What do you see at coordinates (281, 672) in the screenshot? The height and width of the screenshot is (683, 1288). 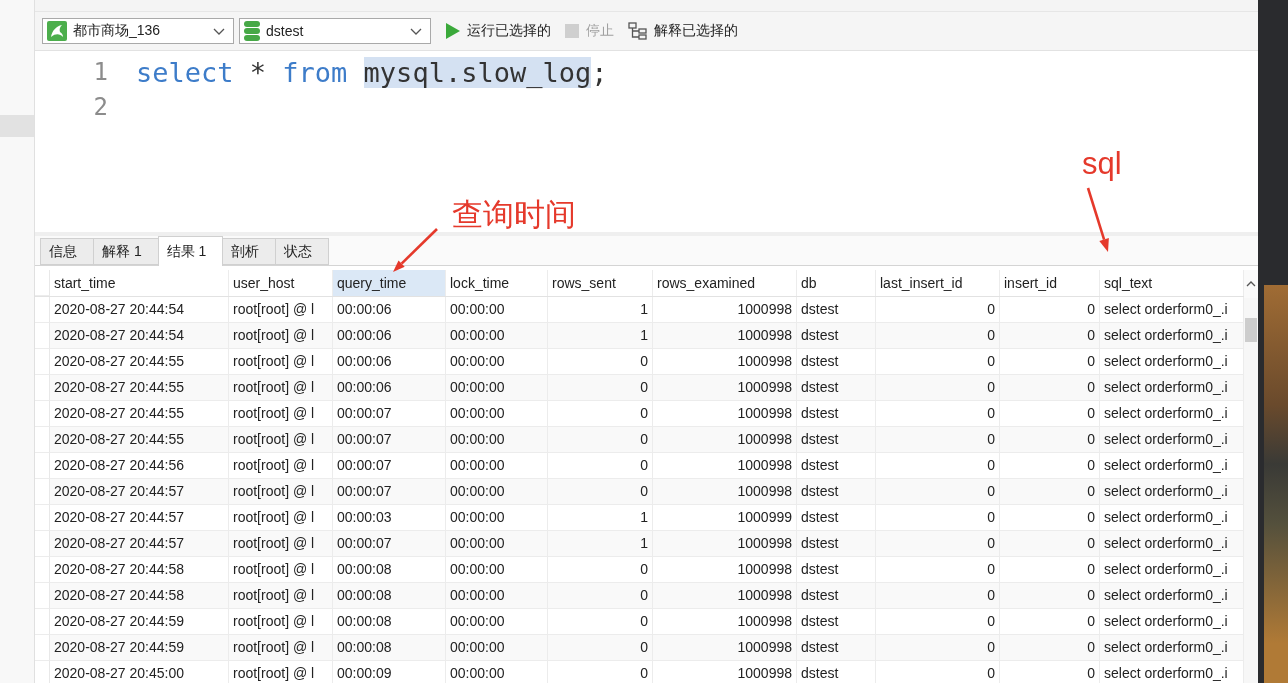 I see `table-cell: root[root] @ l` at bounding box center [281, 672].